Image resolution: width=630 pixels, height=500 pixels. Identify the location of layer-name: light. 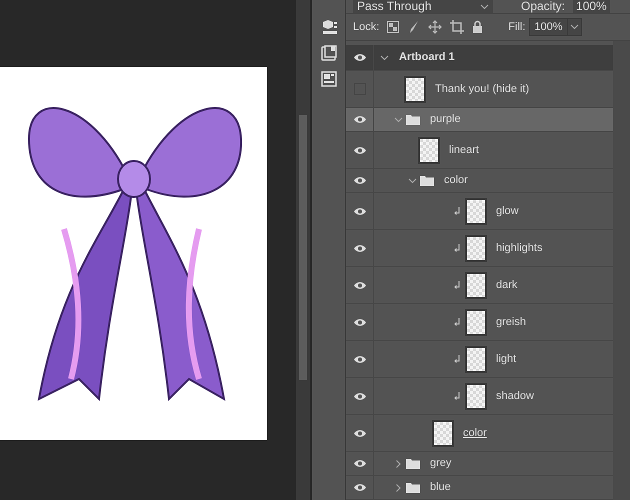
(506, 359).